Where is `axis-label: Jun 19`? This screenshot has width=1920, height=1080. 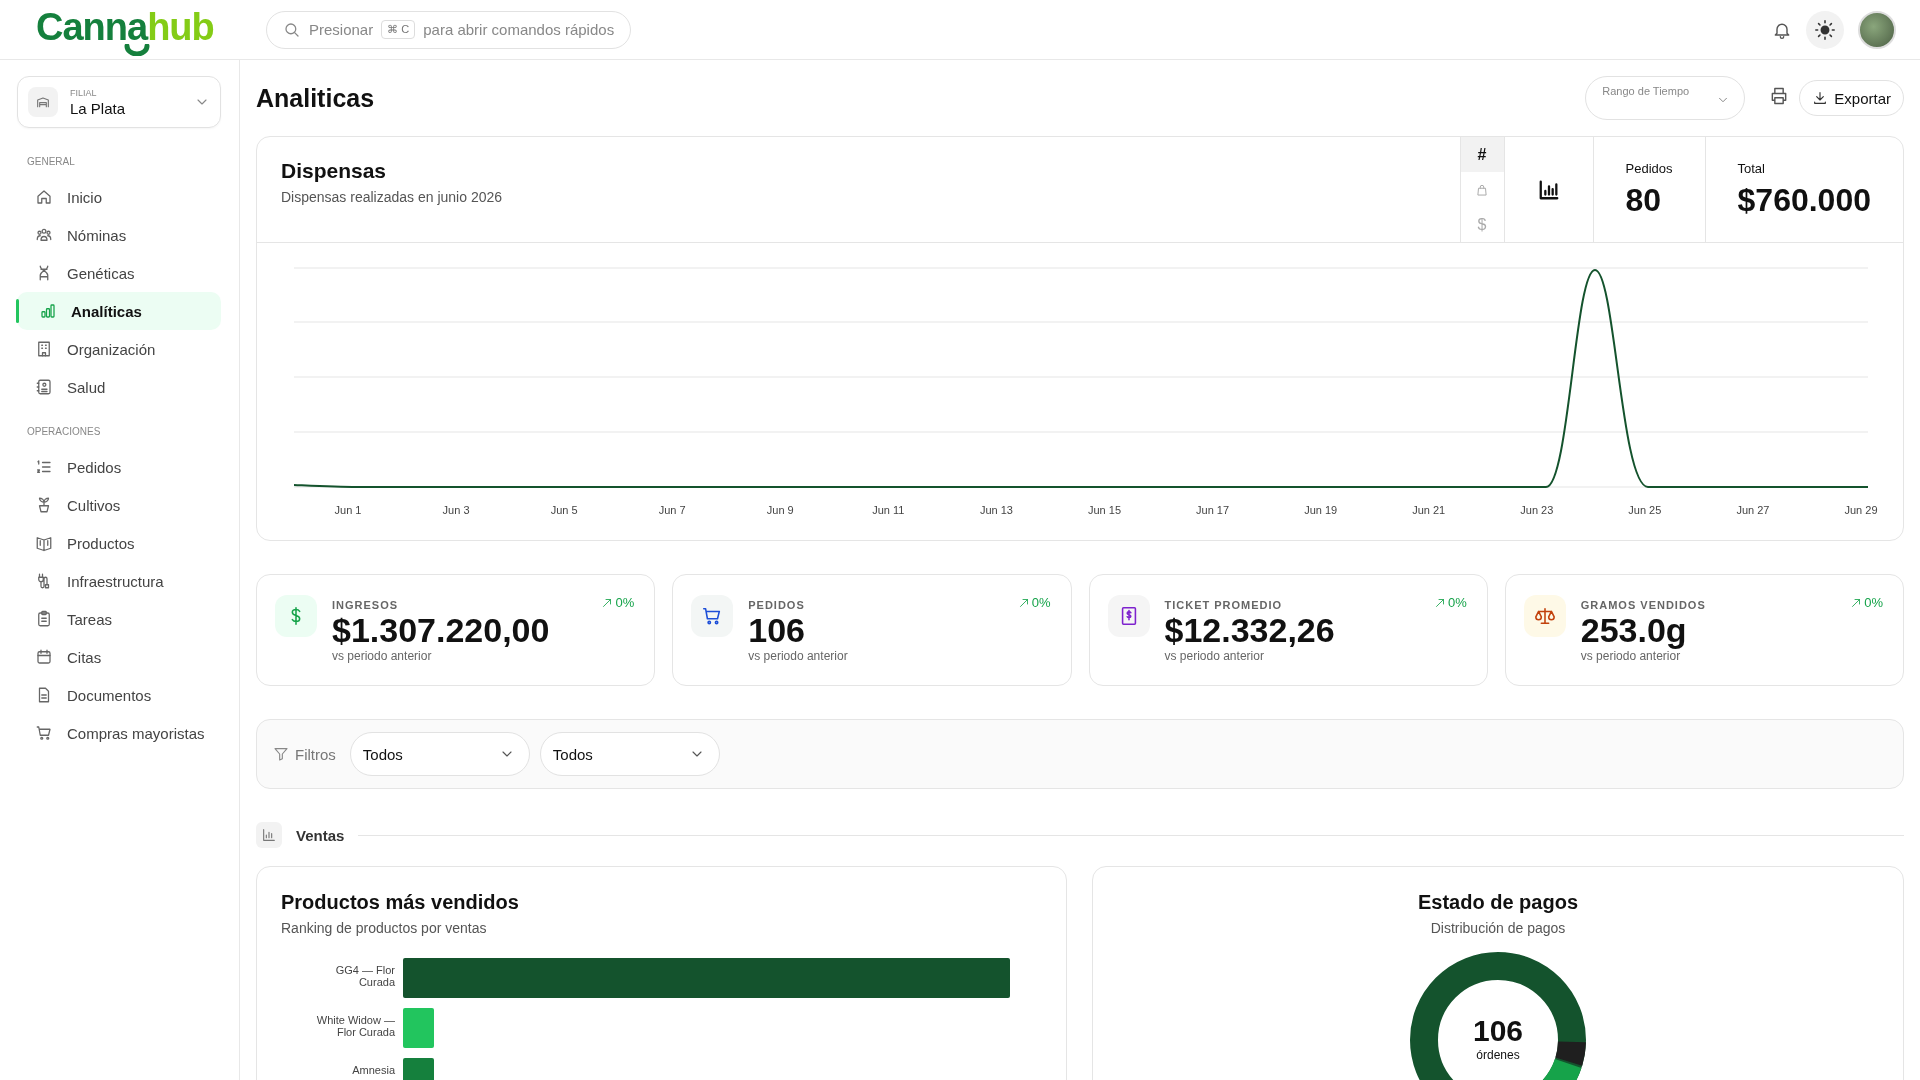 axis-label: Jun 19 is located at coordinates (1321, 510).